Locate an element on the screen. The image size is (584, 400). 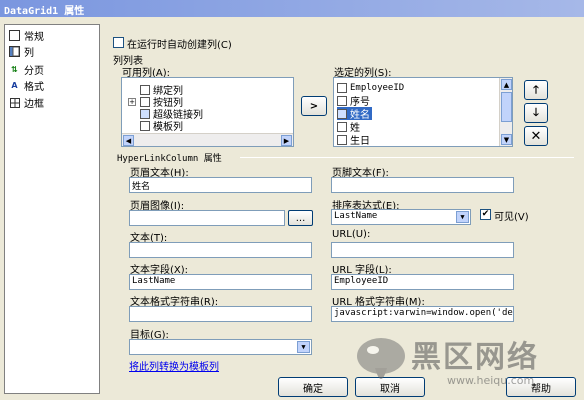
header-image-input is located at coordinates (207, 218).